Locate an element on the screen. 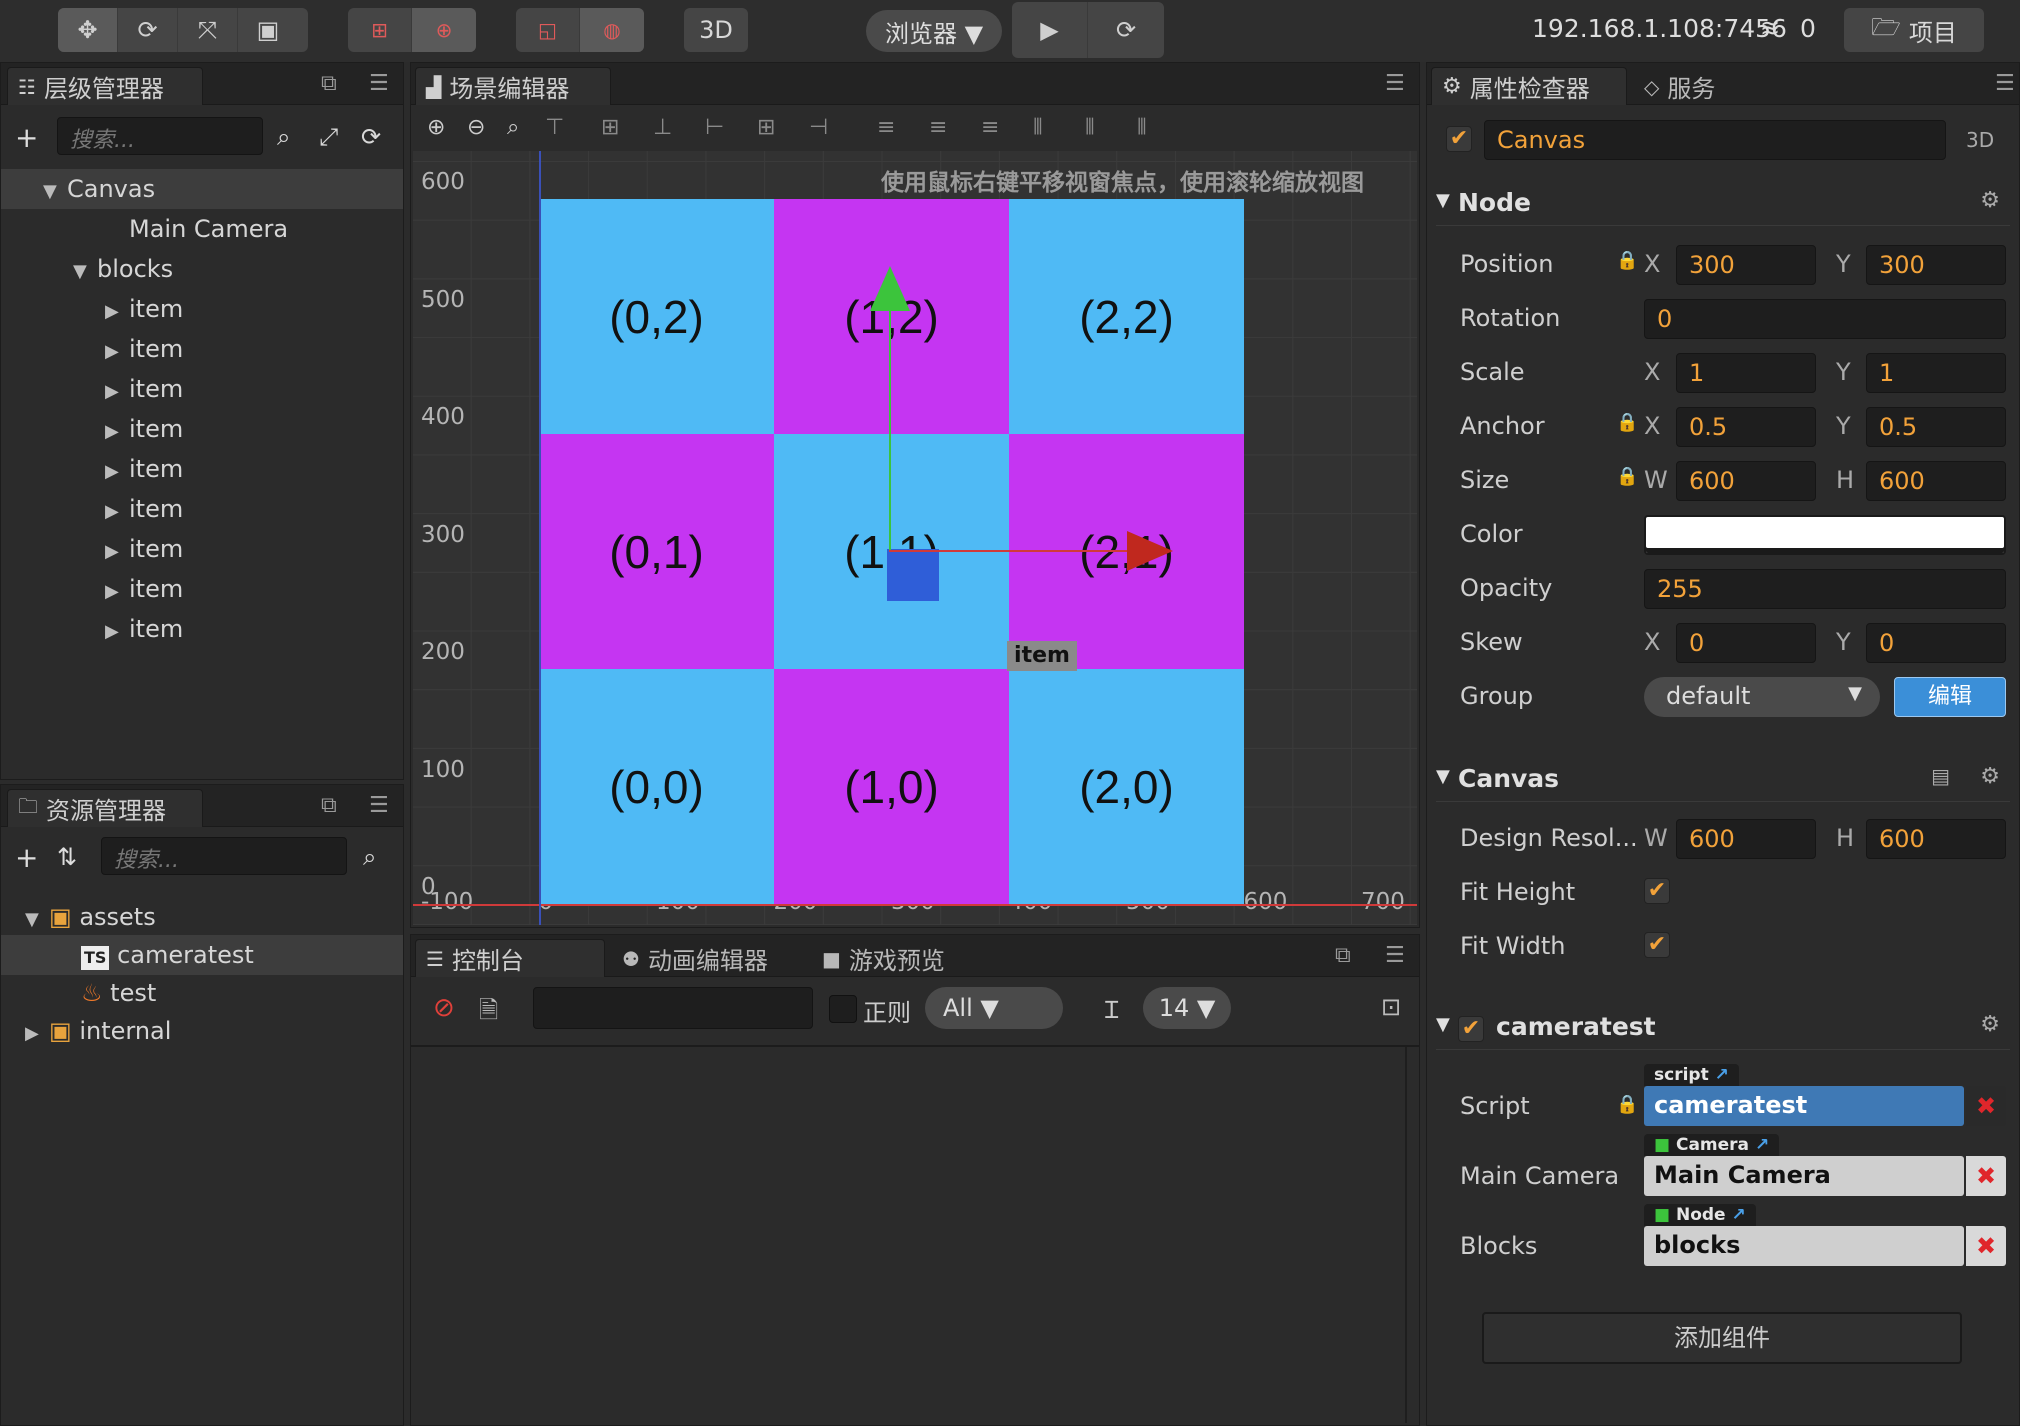 Image resolution: width=2020 pixels, height=1426 pixels. tree-node: ▼ blocks is located at coordinates (202, 269).